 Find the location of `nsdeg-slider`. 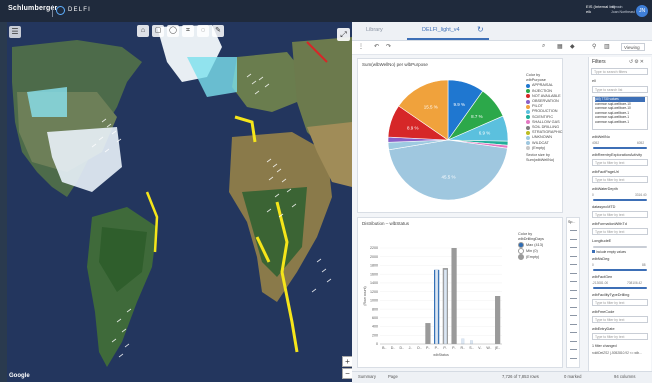

nsdeg-slider is located at coordinates (620, 270).